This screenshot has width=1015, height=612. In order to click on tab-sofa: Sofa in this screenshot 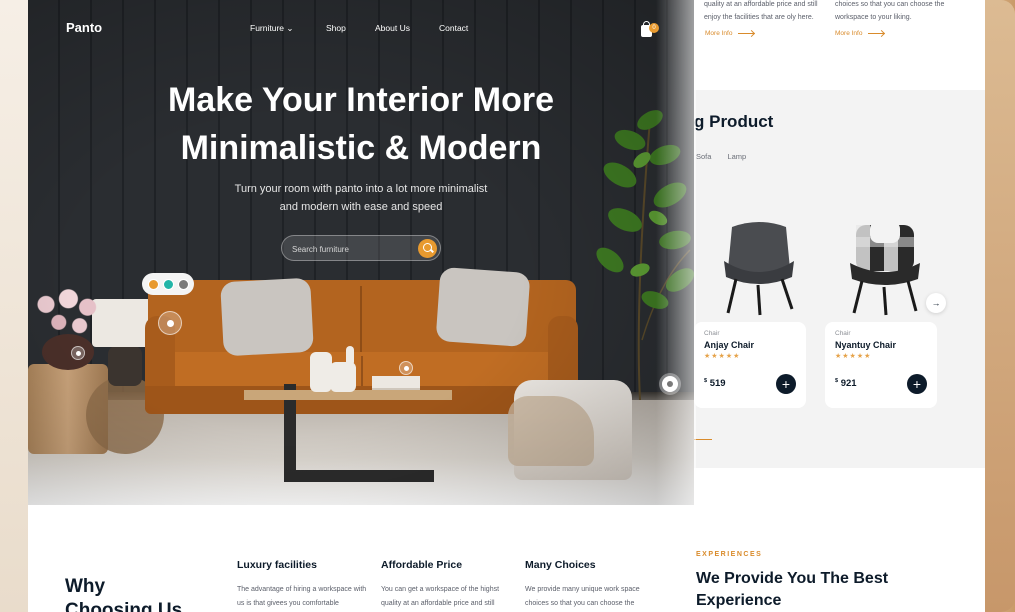, I will do `click(703, 156)`.